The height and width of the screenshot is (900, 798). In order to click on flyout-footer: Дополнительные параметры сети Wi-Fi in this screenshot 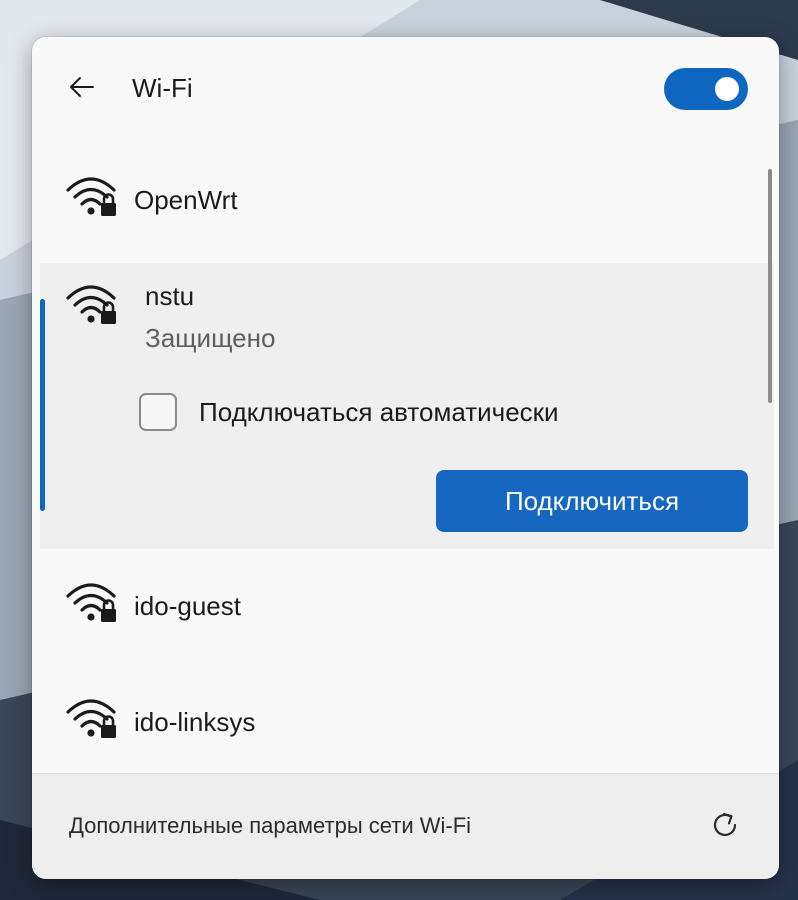, I will do `click(405, 826)`.